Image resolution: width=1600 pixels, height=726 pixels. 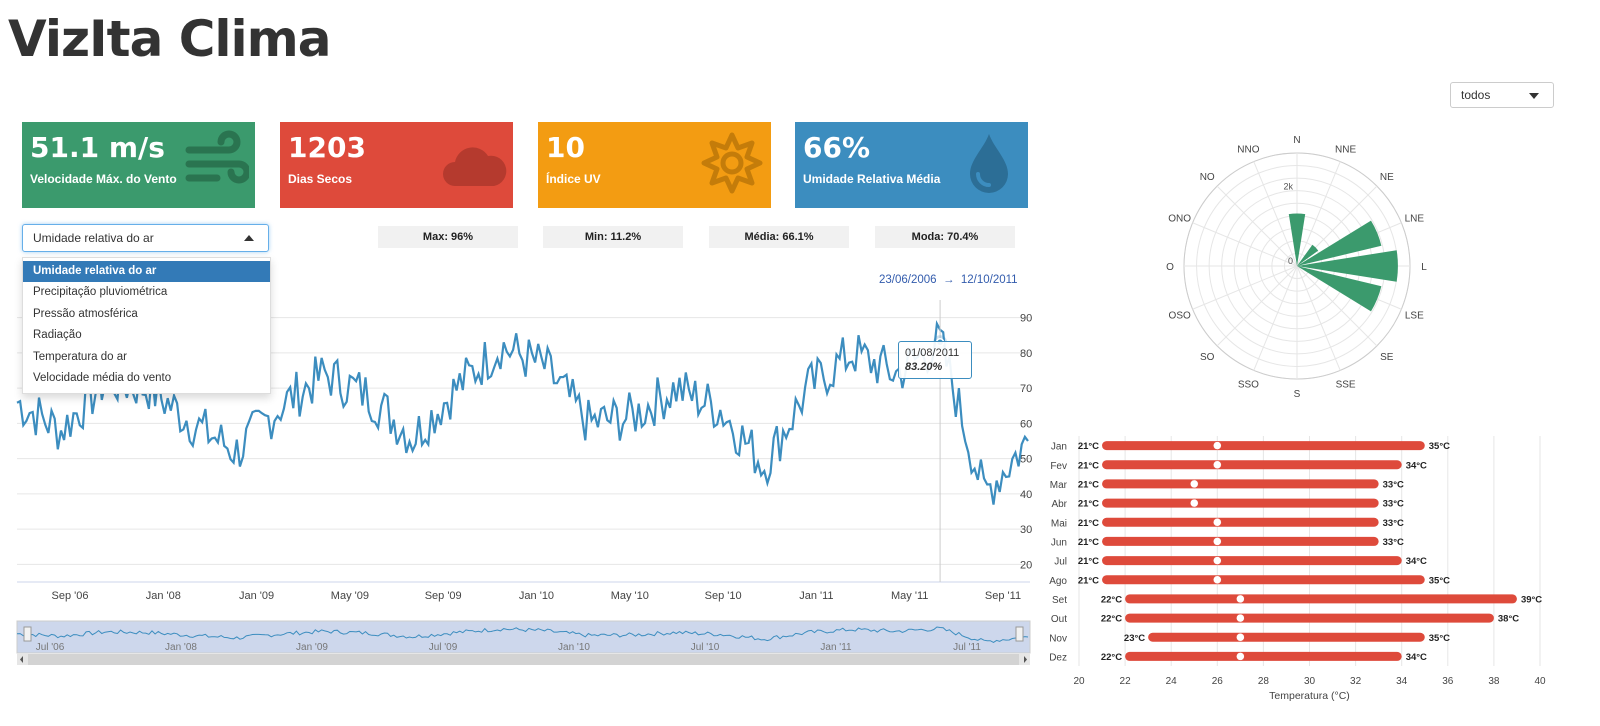 I want to click on navigator-tick-label: Jan '10, so click(x=574, y=647).